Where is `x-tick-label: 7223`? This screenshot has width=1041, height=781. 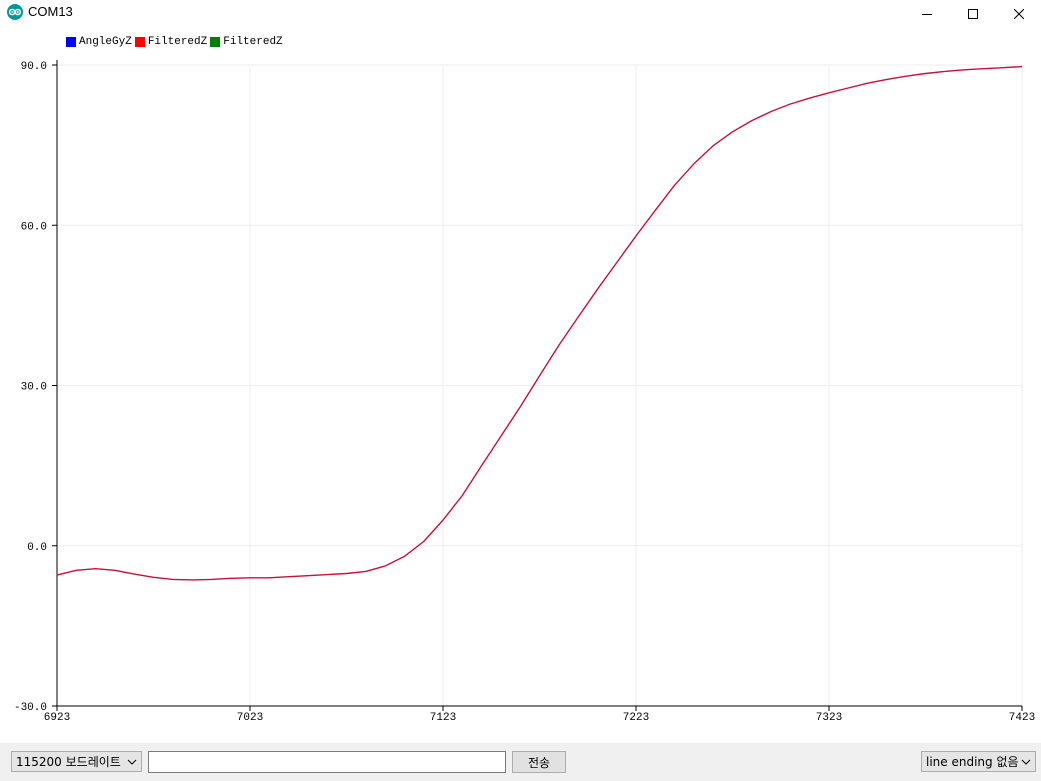
x-tick-label: 7223 is located at coordinates (636, 718).